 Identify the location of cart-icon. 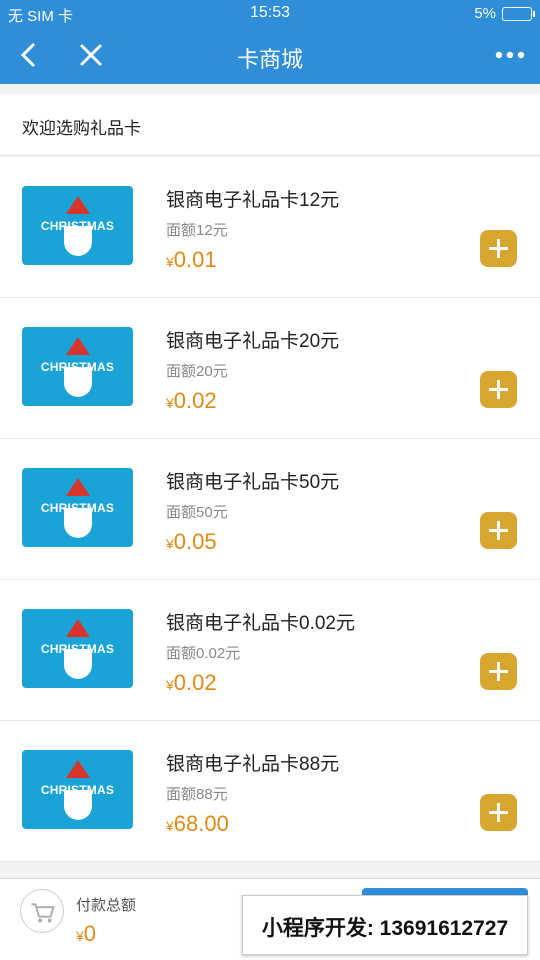
(42, 911).